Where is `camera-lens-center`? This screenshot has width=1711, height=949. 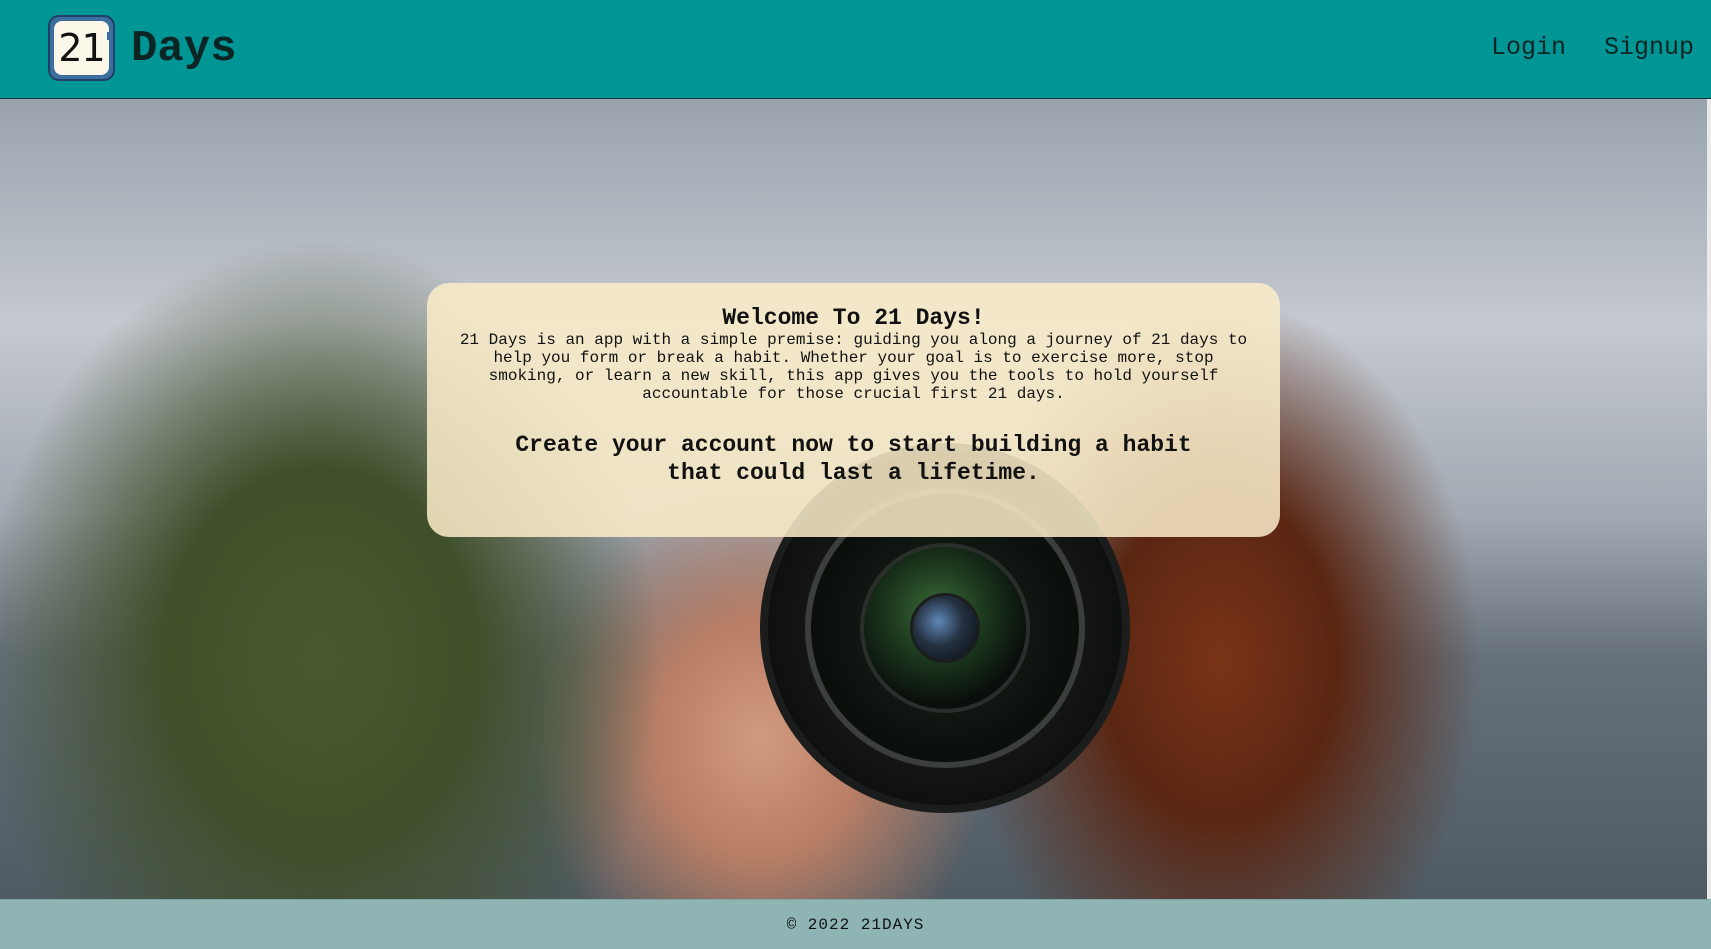
camera-lens-center is located at coordinates (945, 628).